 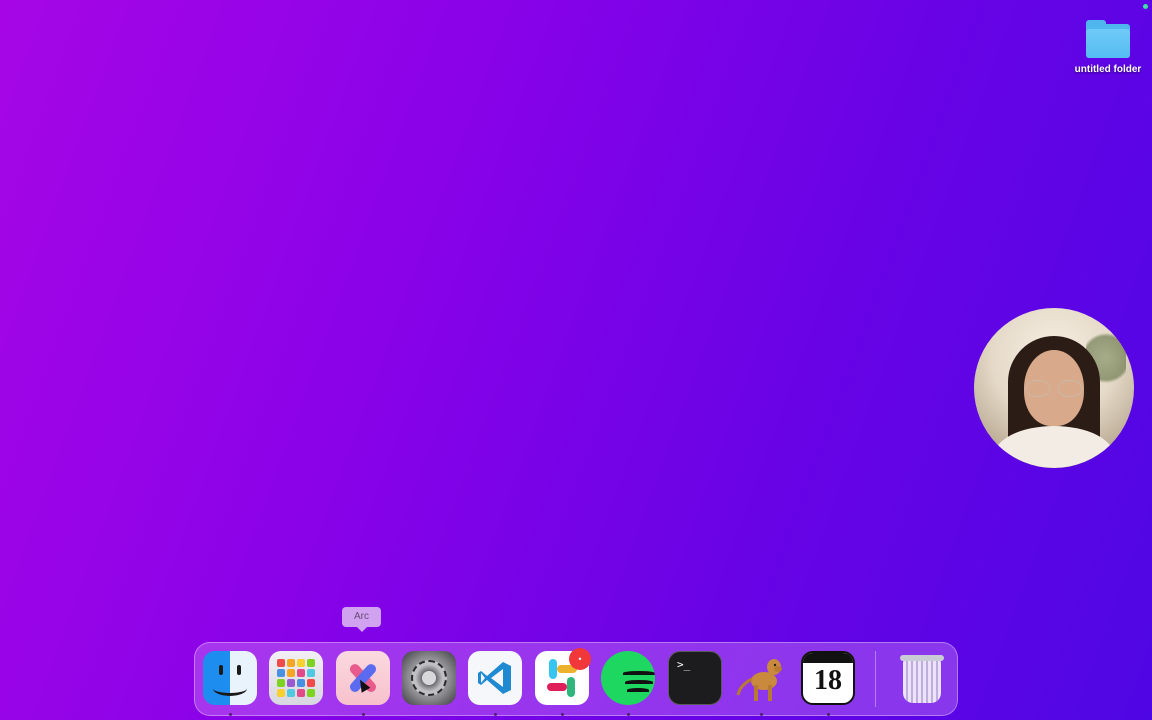 What do you see at coordinates (695, 678) in the screenshot?
I see `dock-item-terminal: >_` at bounding box center [695, 678].